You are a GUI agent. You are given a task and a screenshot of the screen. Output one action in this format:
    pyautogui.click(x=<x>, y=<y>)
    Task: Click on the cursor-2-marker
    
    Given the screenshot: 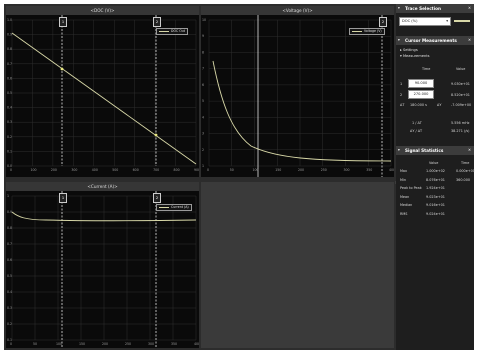 What is the action you would take?
    pyautogui.click(x=156, y=135)
    